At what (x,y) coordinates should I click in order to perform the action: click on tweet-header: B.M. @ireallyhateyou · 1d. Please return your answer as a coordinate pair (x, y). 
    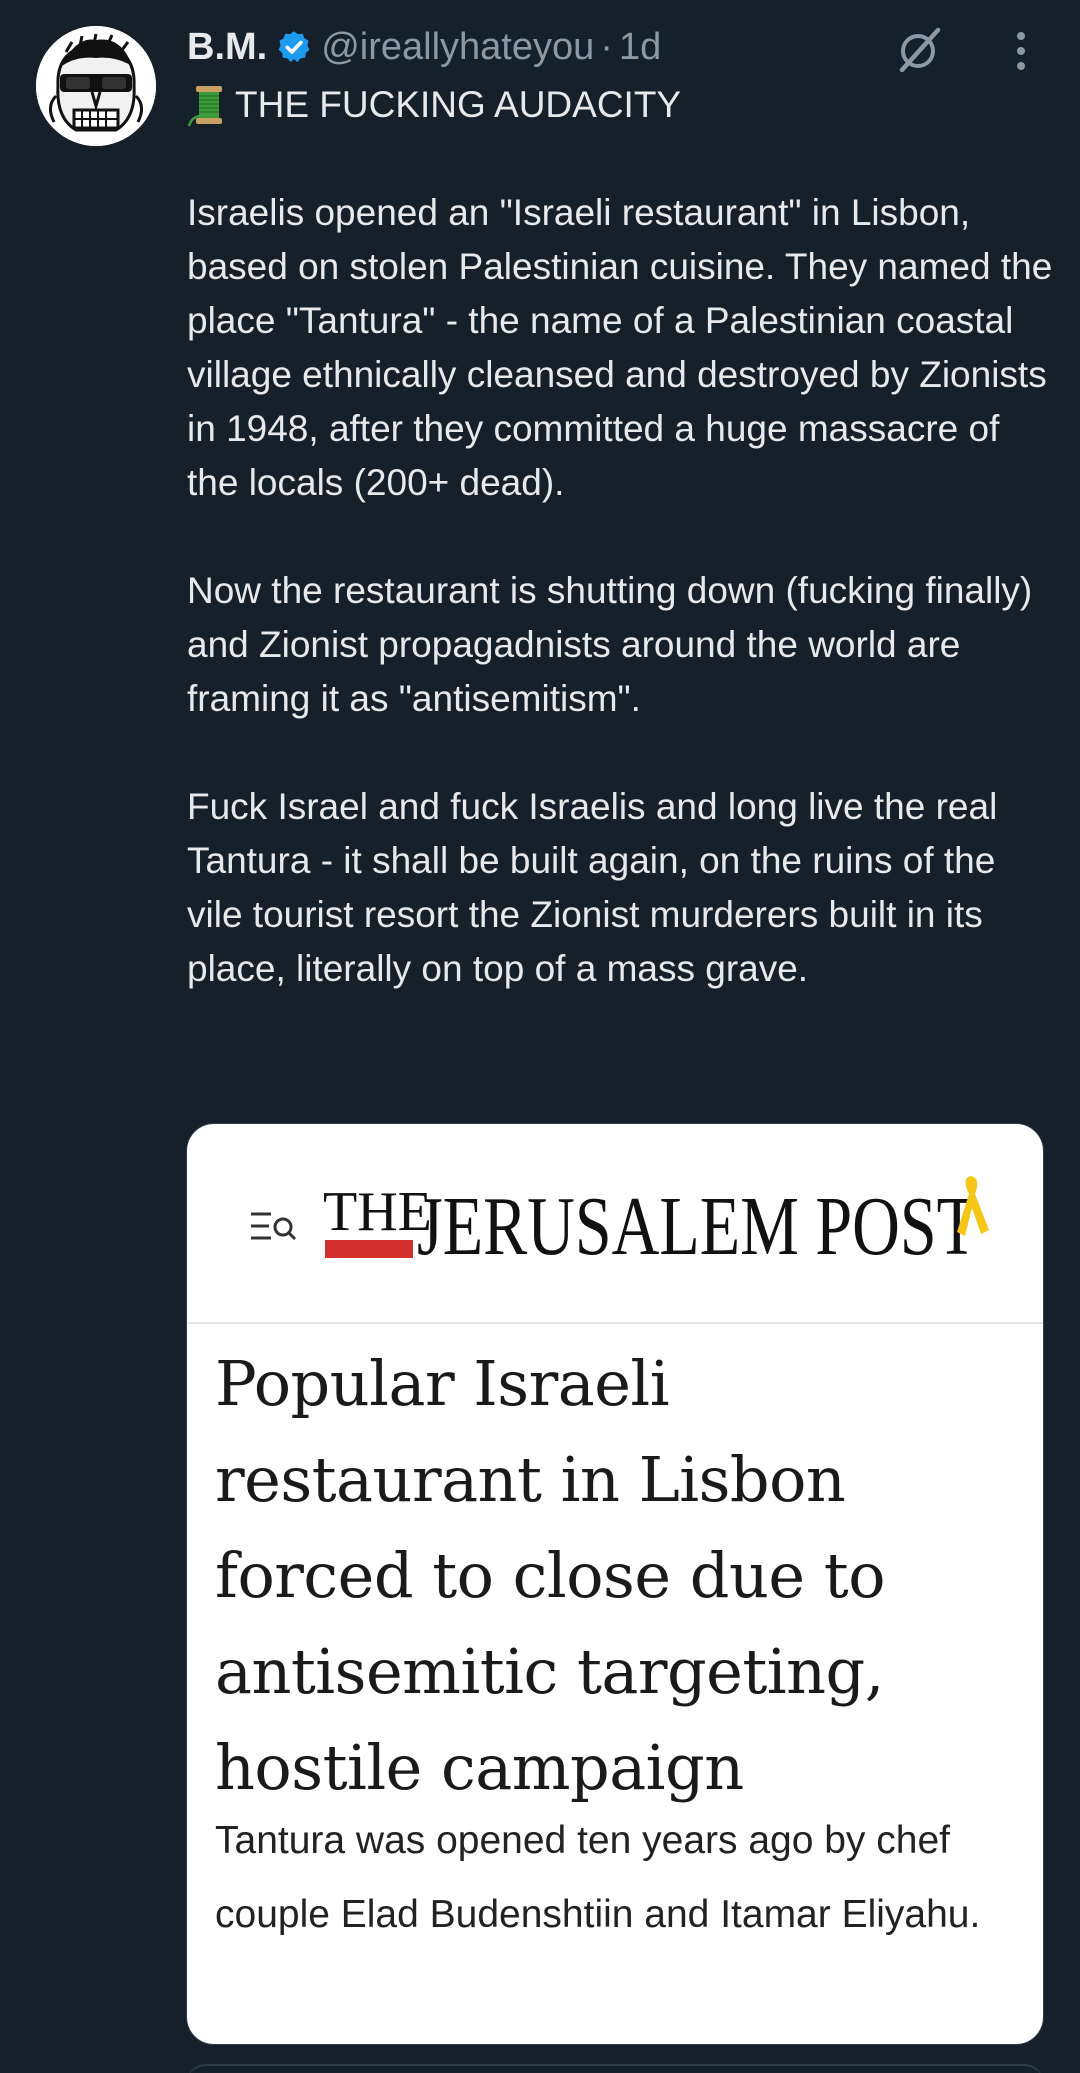
    Looking at the image, I should click on (424, 47).